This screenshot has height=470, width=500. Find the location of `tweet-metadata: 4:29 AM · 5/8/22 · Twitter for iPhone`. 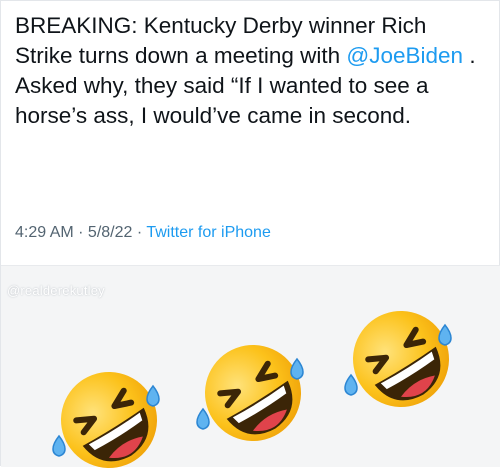

tweet-metadata: 4:29 AM · 5/8/22 · Twitter for iPhone is located at coordinates (143, 233).